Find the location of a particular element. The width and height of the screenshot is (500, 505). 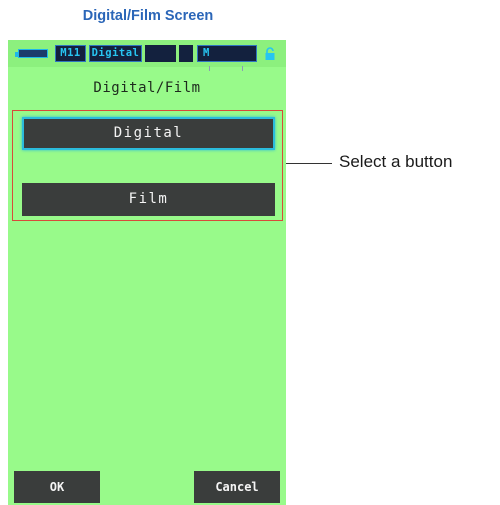

lock-icon is located at coordinates (270, 53).